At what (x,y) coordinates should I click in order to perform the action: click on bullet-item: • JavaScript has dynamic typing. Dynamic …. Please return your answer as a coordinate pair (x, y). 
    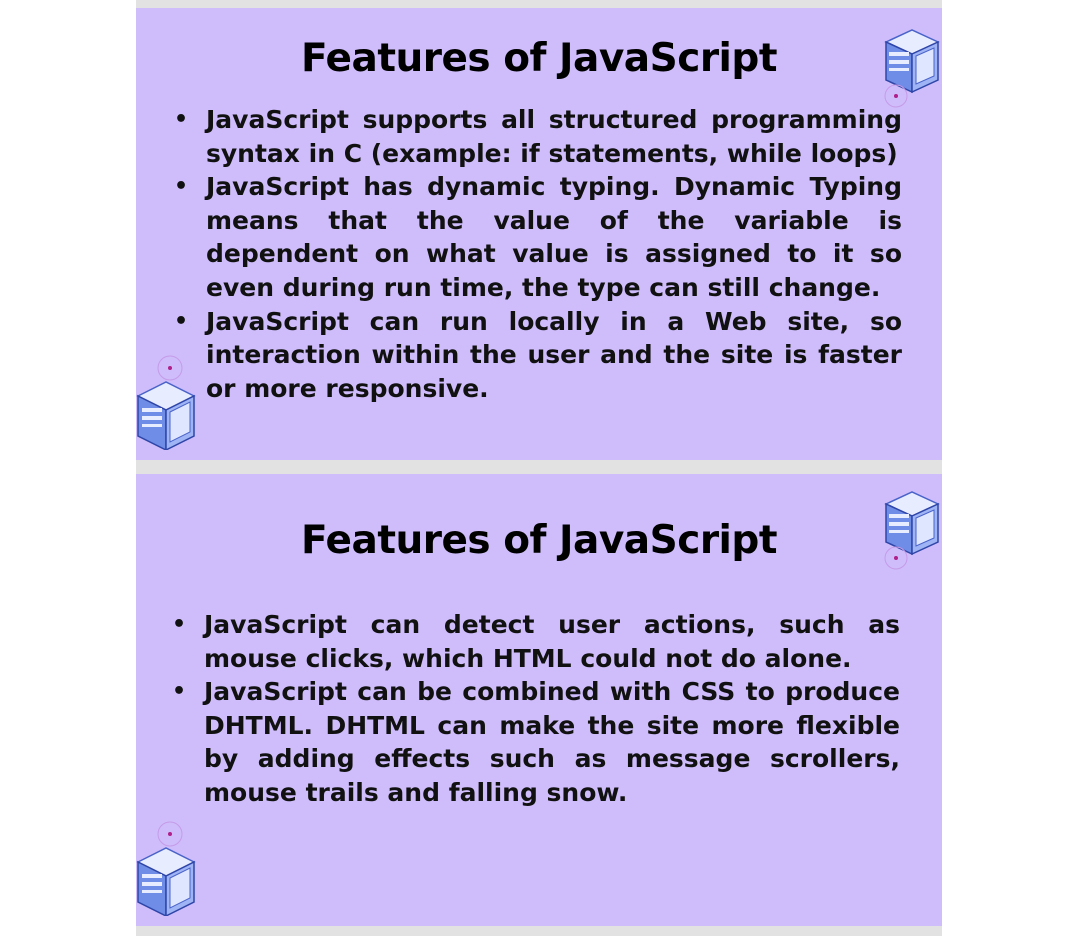
    Looking at the image, I should click on (532, 237).